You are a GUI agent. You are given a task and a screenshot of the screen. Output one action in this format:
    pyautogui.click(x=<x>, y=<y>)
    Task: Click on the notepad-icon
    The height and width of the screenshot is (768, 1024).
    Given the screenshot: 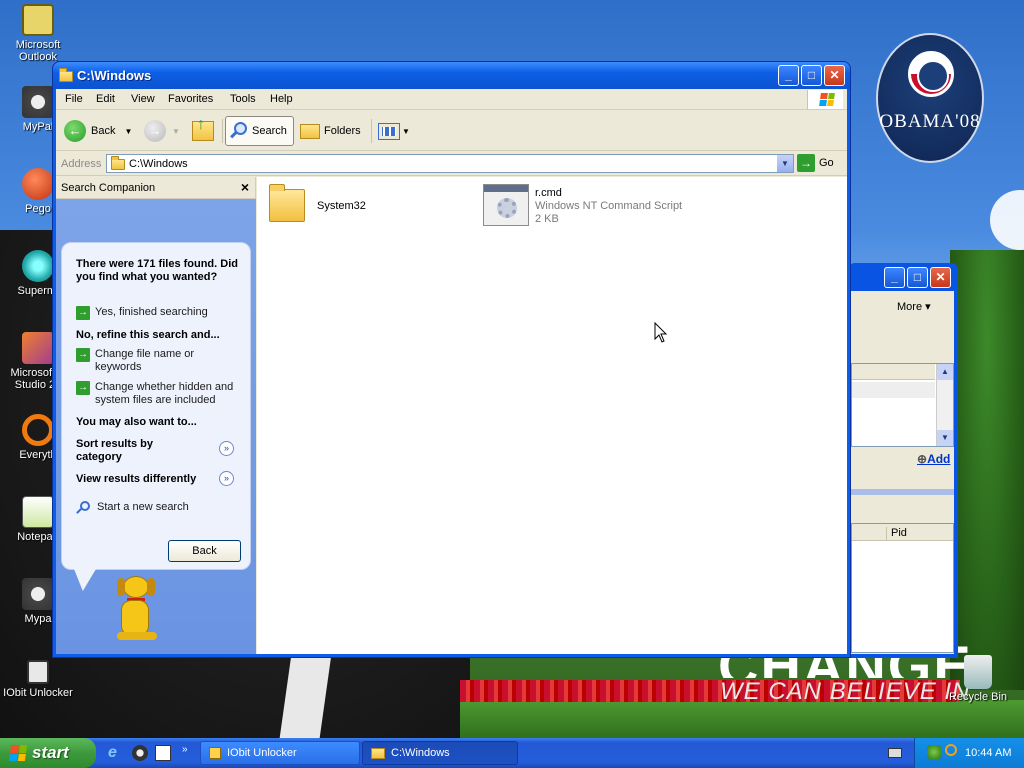 What is the action you would take?
    pyautogui.click(x=38, y=512)
    